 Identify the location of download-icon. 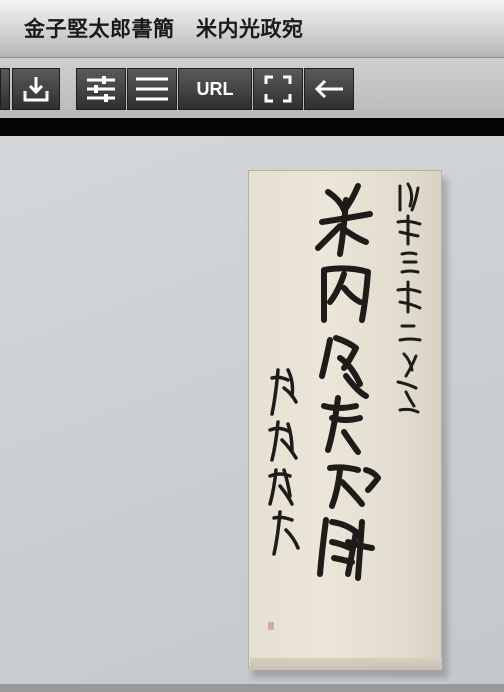
(36, 89).